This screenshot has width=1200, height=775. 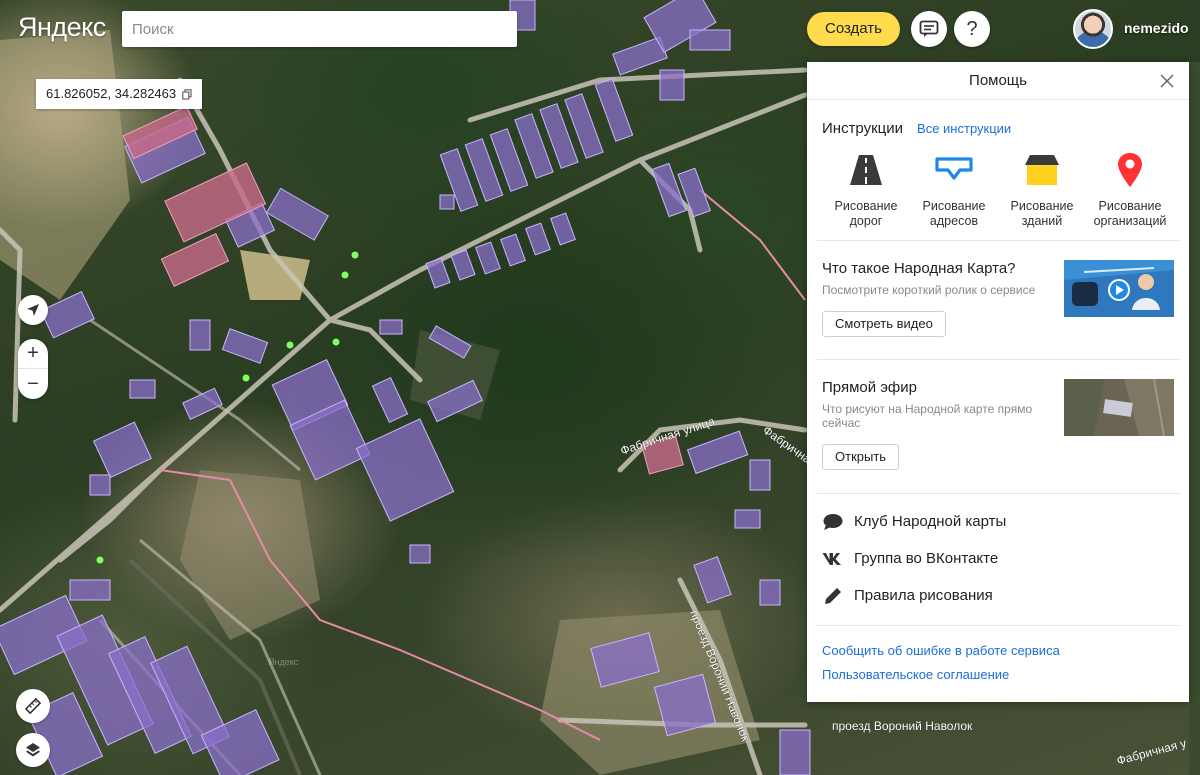 What do you see at coordinates (866, 221) in the screenshot?
I see `tool-label: дорог` at bounding box center [866, 221].